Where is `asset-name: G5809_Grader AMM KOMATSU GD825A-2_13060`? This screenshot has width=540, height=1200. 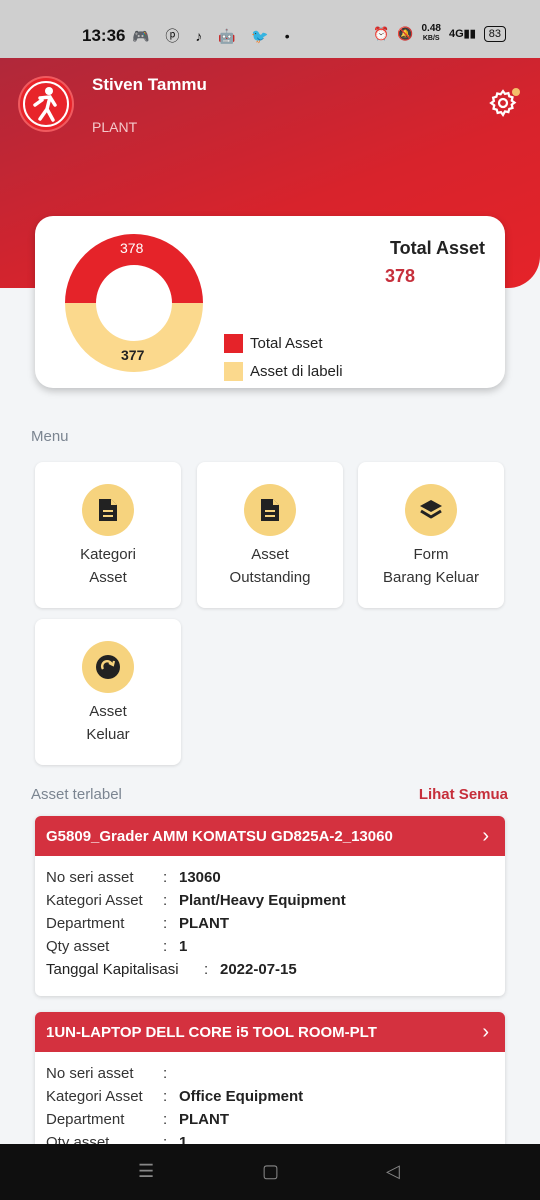
asset-name: G5809_Grader AMM KOMATSU GD825A-2_13060 is located at coordinates (219, 836).